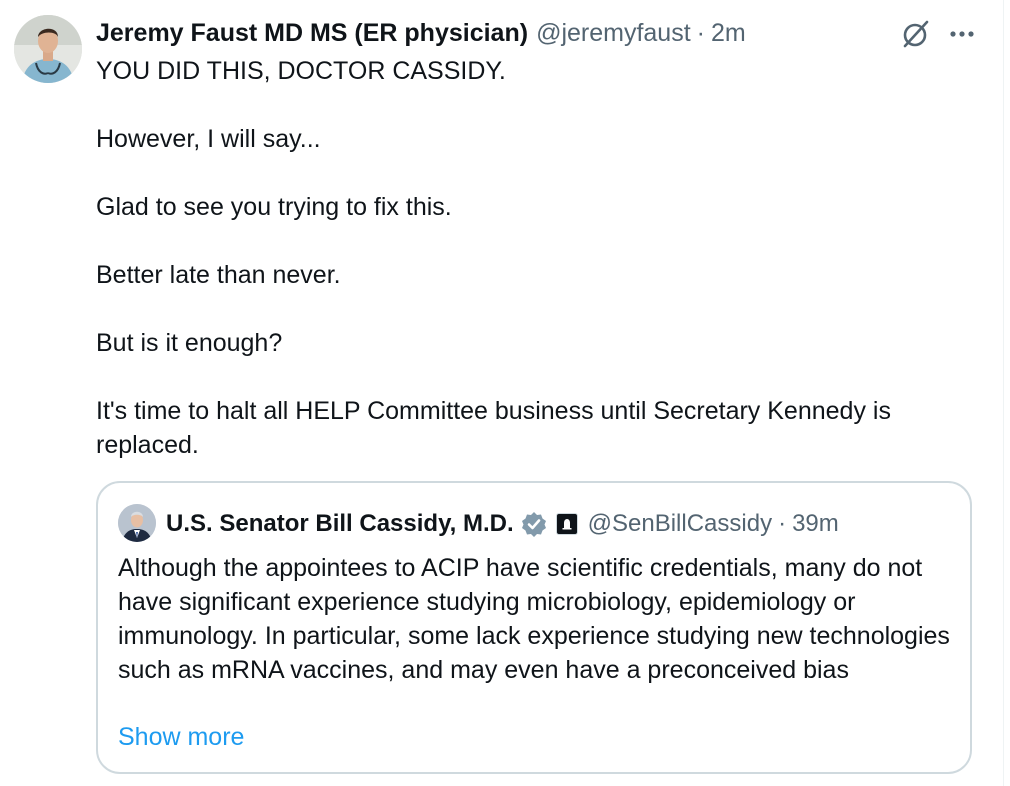  I want to click on timeline-divider, so click(1003, 393).